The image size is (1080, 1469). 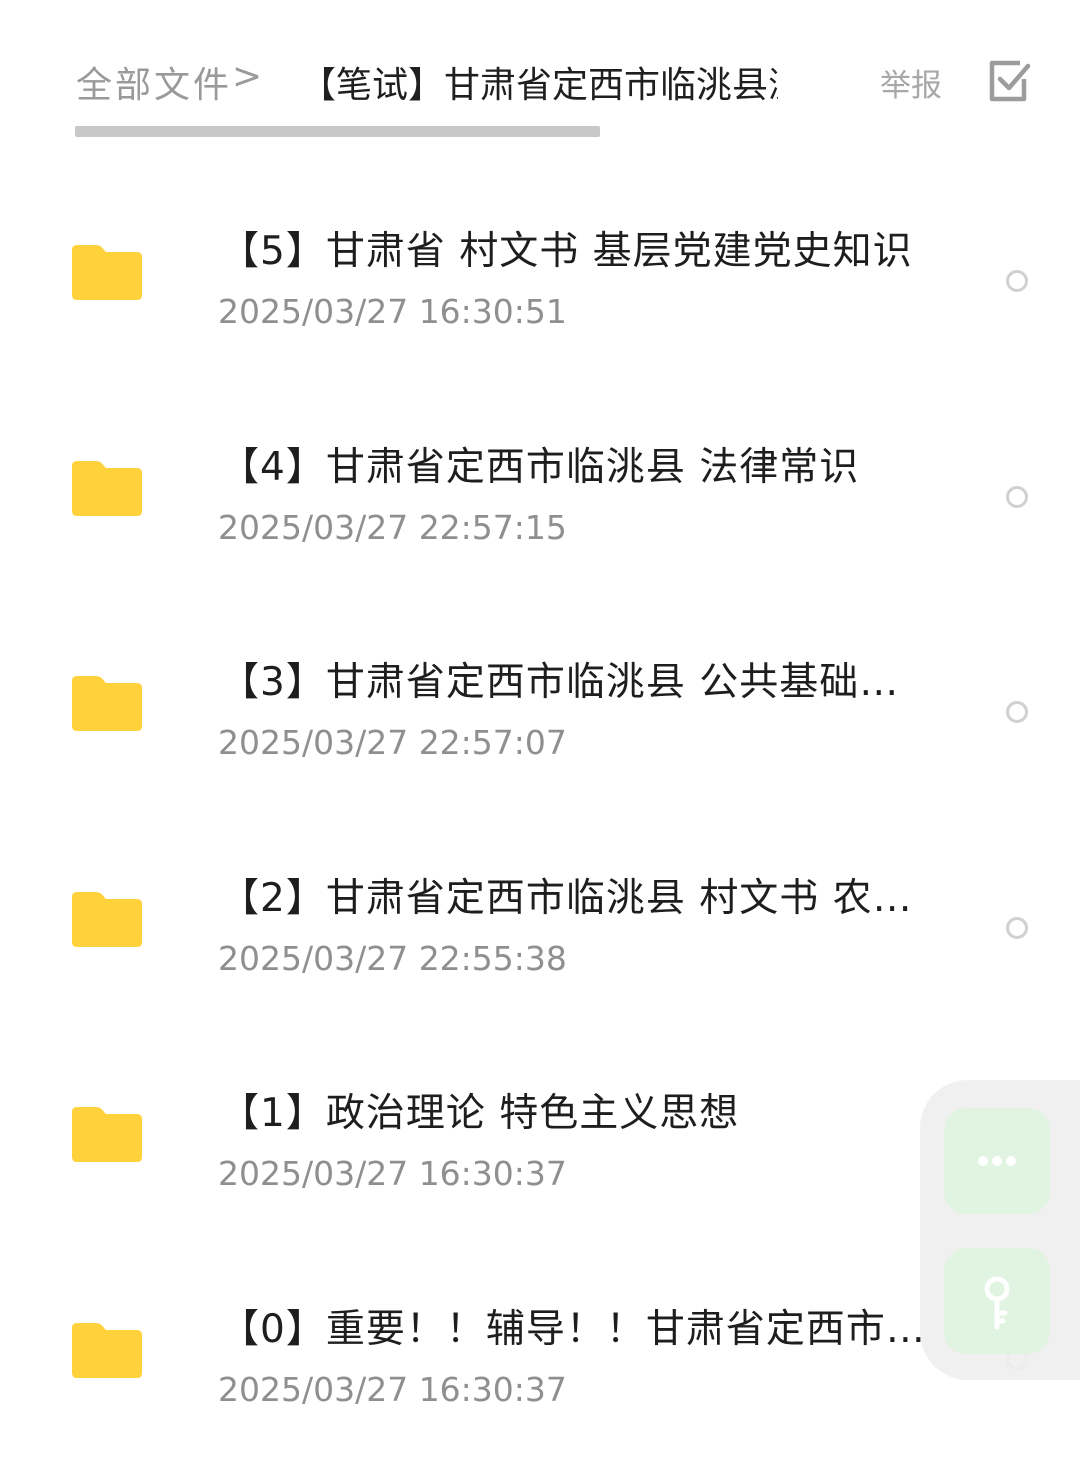 What do you see at coordinates (566, 251) in the screenshot?
I see `file-name: 【5】甘肃省 村文书 基层党建党史知识` at bounding box center [566, 251].